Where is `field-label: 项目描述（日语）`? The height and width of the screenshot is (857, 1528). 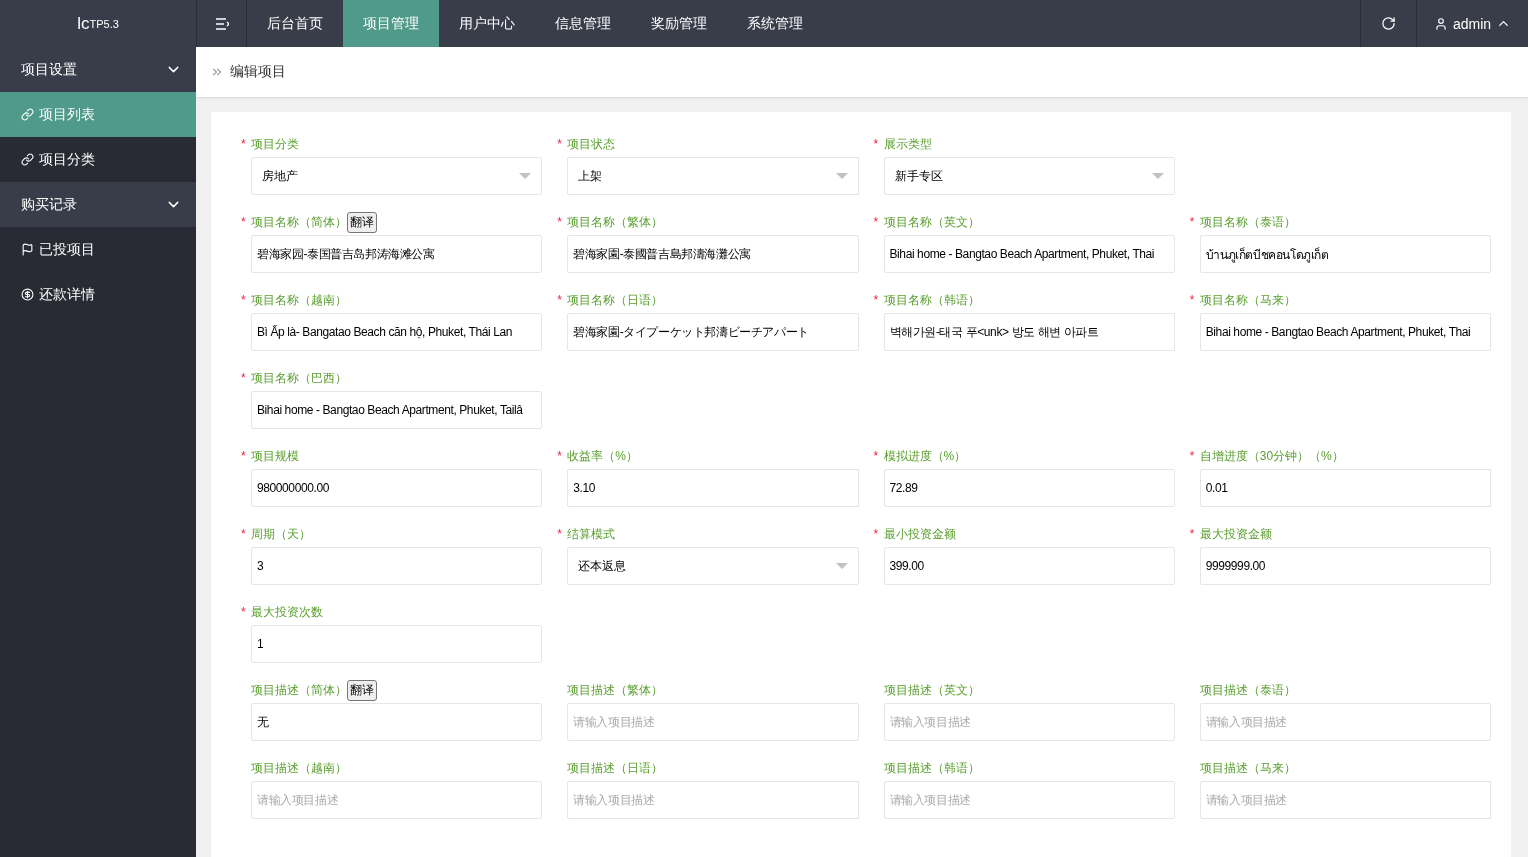 field-label: 项目描述（日语） is located at coordinates (615, 768).